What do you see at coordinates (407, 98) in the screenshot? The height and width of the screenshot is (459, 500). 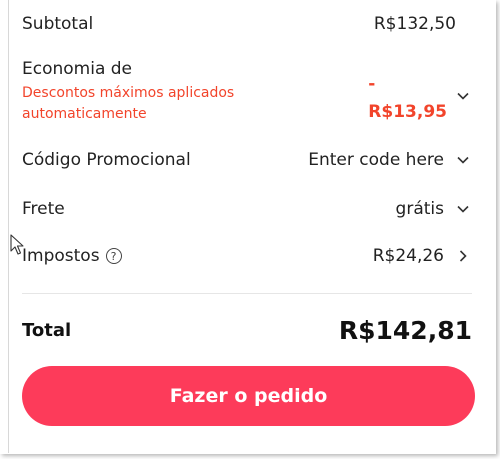 I see `discount-amount: - R$13,95` at bounding box center [407, 98].